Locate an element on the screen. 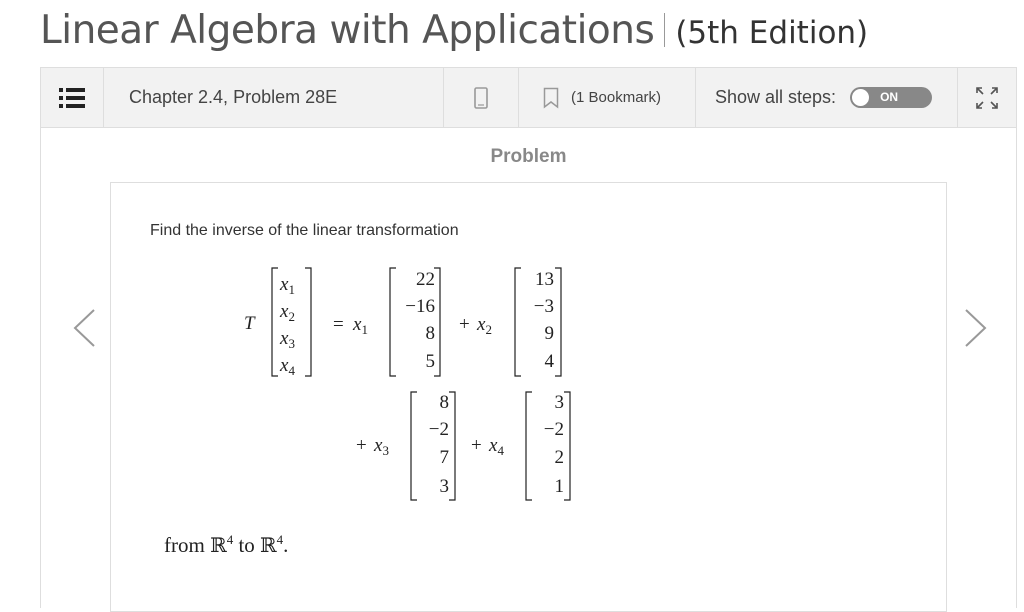 This screenshot has height=612, width=1024. from-word: from is located at coordinates (184, 545).